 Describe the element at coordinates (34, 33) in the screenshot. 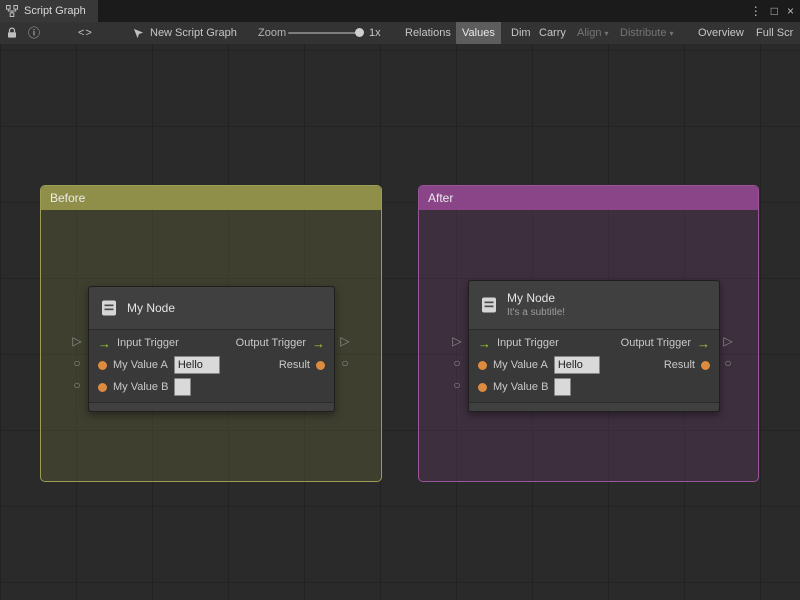

I see `info-icon: ⓘ` at that location.